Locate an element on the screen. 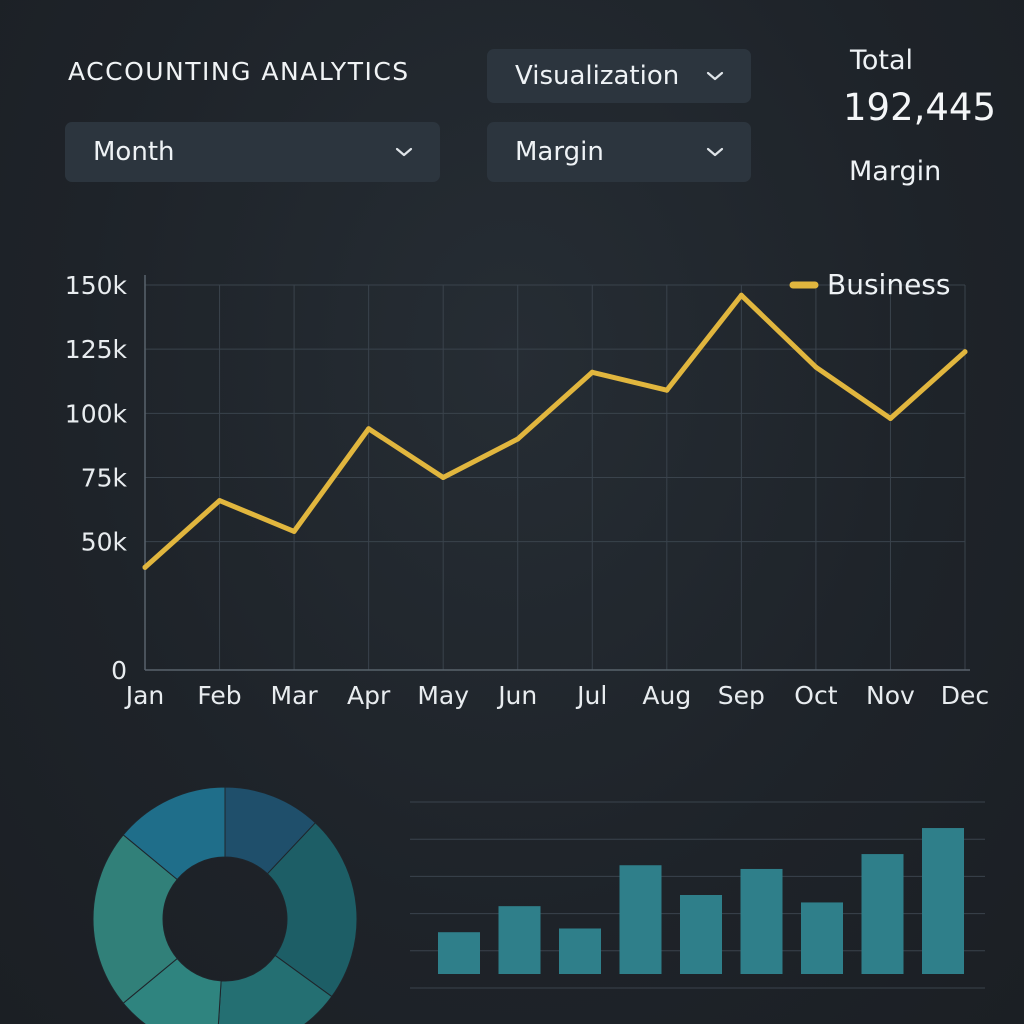 Image resolution: width=1024 pixels, height=1024 pixels. x-tick-label: Oct is located at coordinates (815, 695).